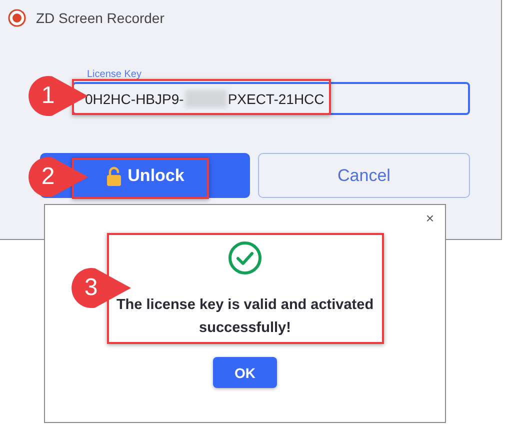  I want to click on close-button: ×, so click(429, 218).